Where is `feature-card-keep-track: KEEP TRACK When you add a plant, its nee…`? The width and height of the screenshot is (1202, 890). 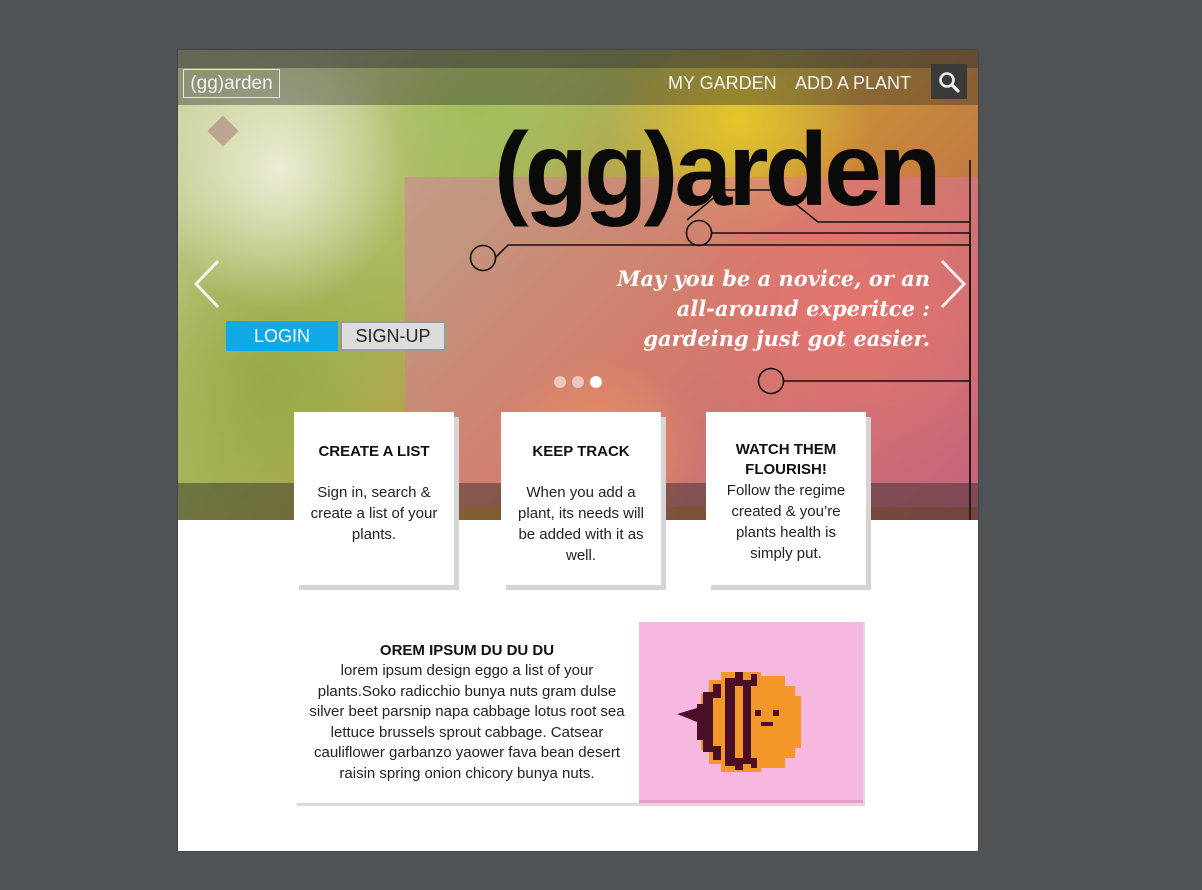
feature-card-keep-track: KEEP TRACK When you add a plant, its nee… is located at coordinates (581, 498).